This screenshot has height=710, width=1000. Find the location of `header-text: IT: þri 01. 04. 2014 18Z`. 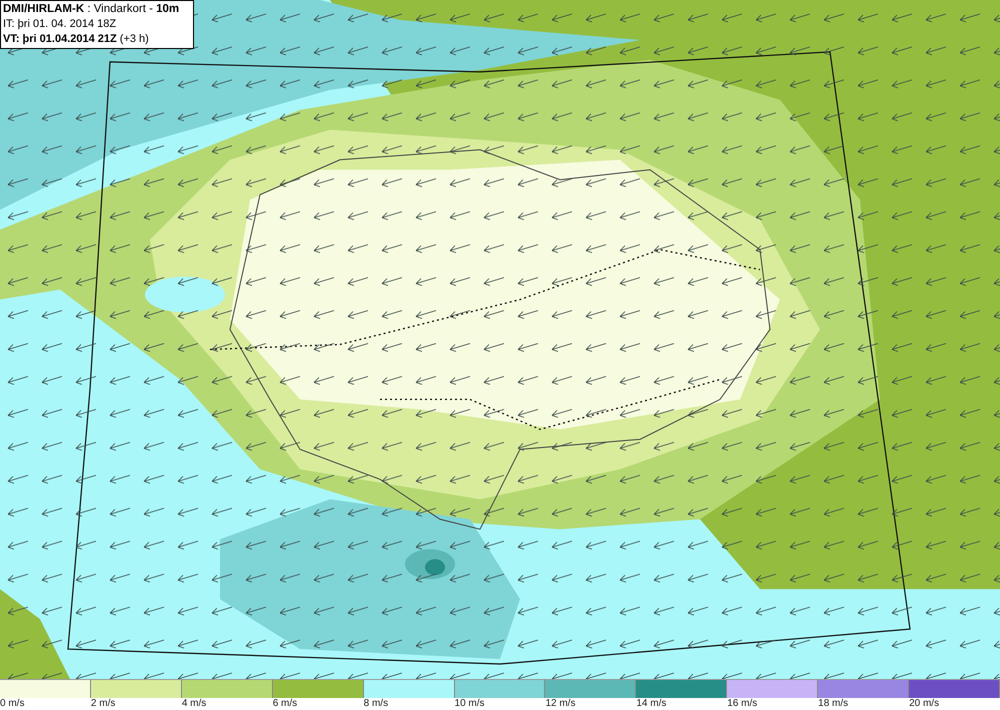

header-text: IT: þri 01. 04. 2014 18Z is located at coordinates (60, 24).